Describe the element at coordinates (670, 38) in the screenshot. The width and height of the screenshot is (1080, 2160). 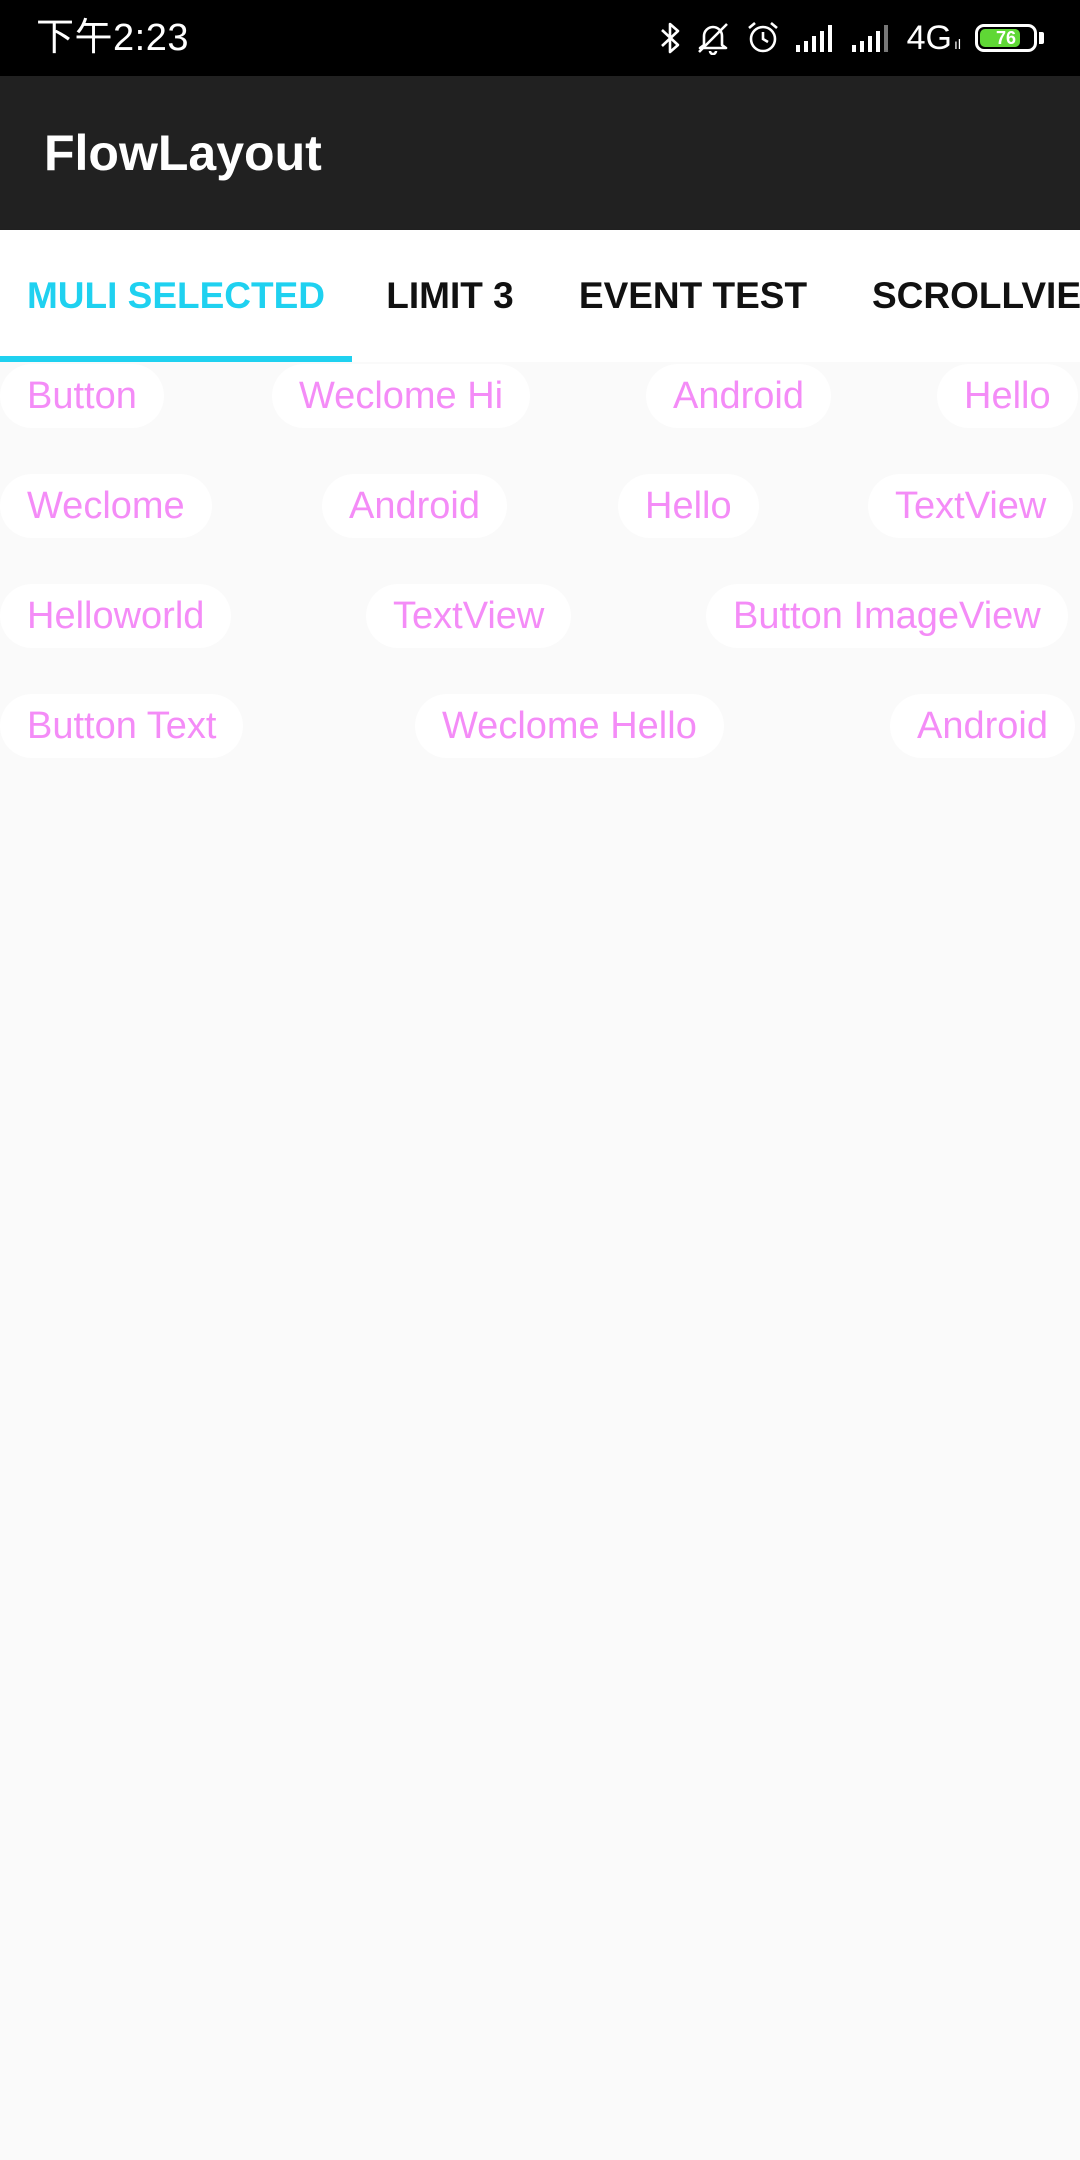
I see `bluetooth-icon` at that location.